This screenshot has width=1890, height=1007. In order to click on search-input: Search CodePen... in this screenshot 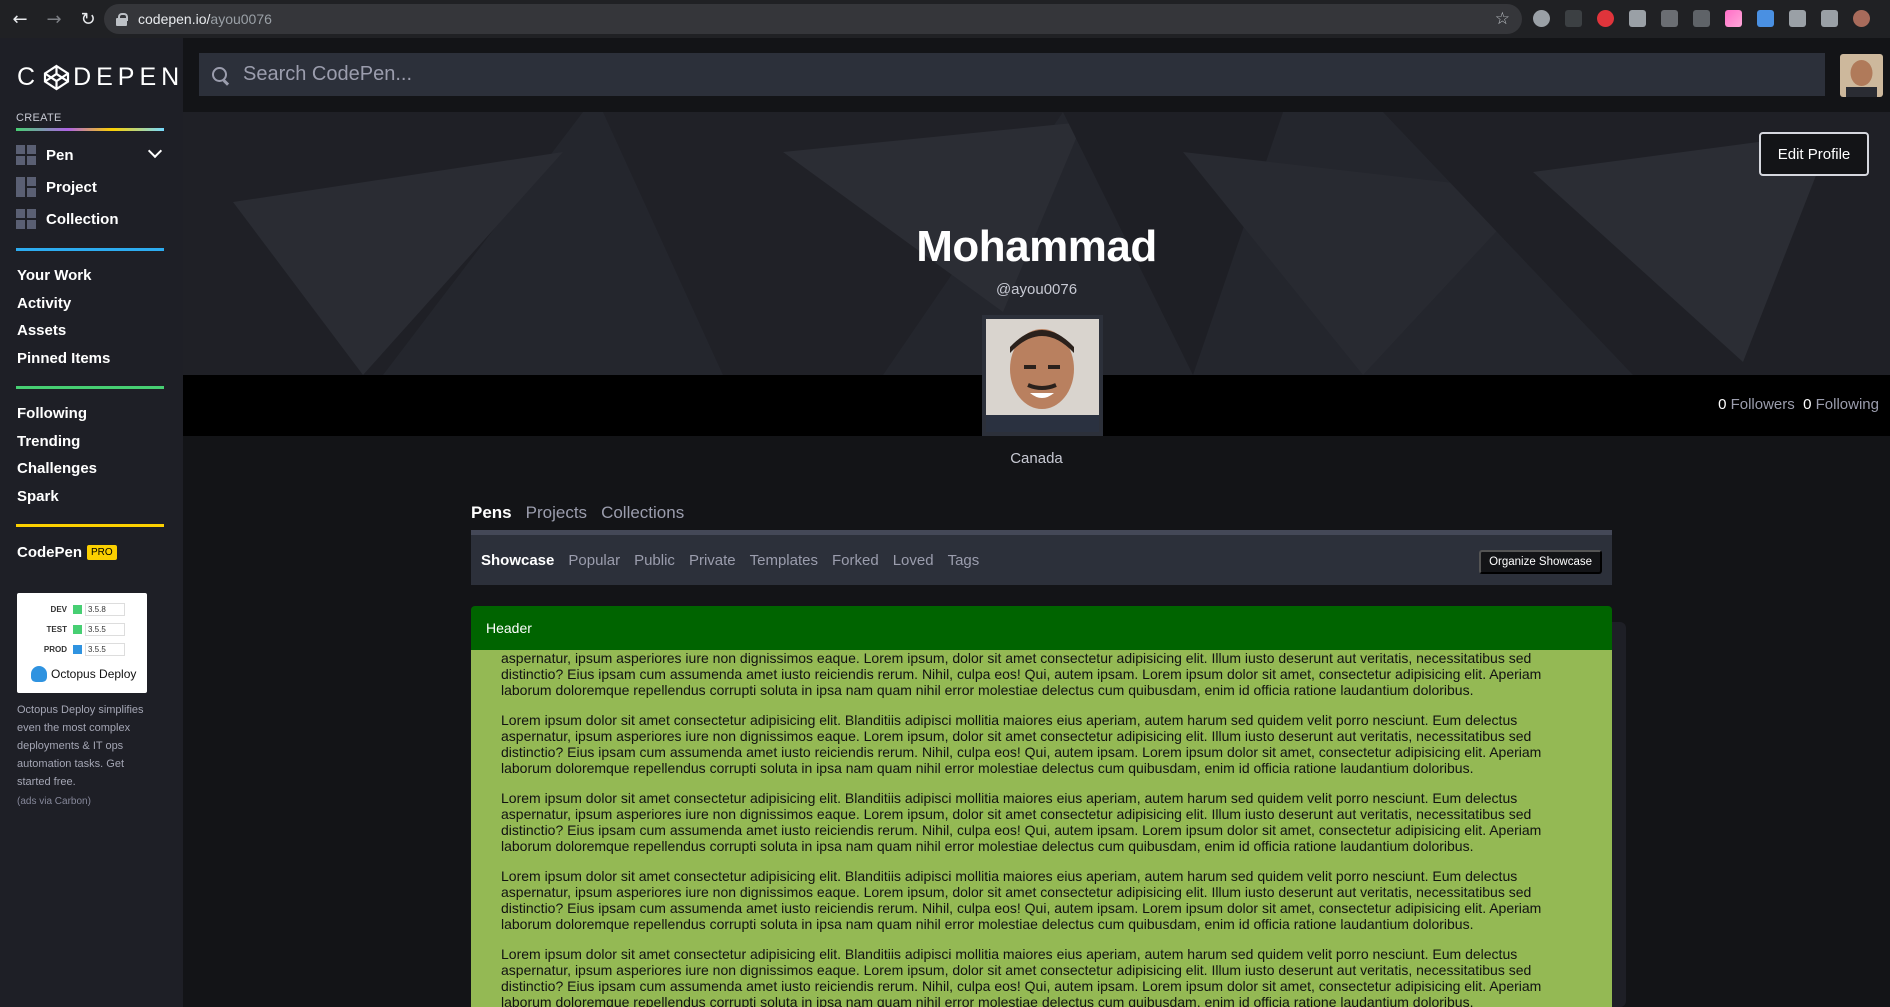, I will do `click(1012, 74)`.